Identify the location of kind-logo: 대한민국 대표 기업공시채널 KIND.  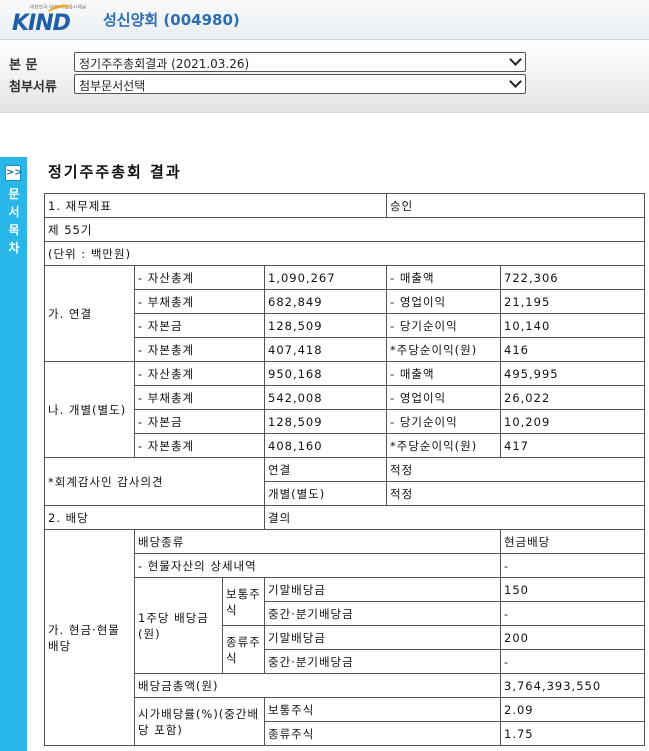
(48, 19).